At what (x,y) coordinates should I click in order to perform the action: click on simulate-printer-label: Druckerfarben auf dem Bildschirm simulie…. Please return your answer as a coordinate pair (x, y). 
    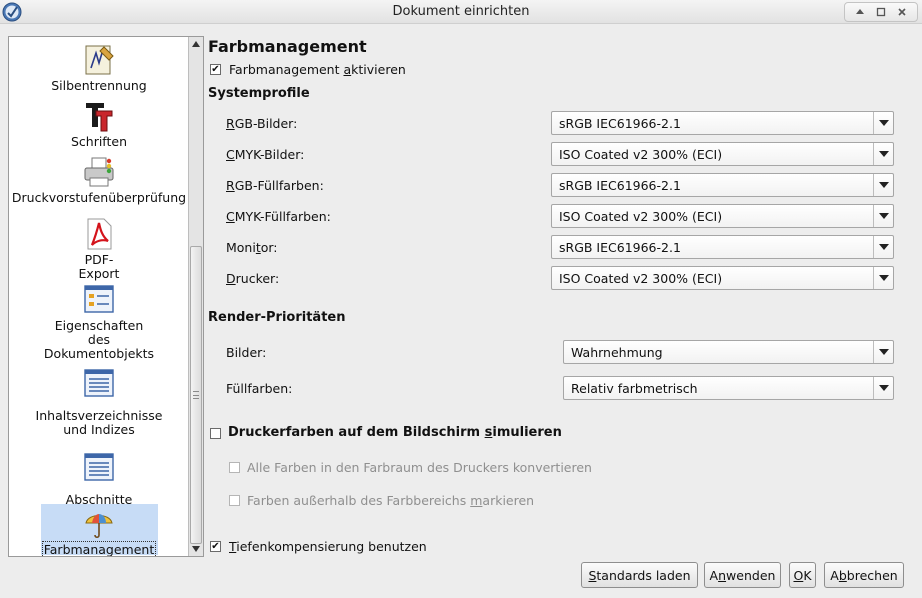
    Looking at the image, I should click on (395, 432).